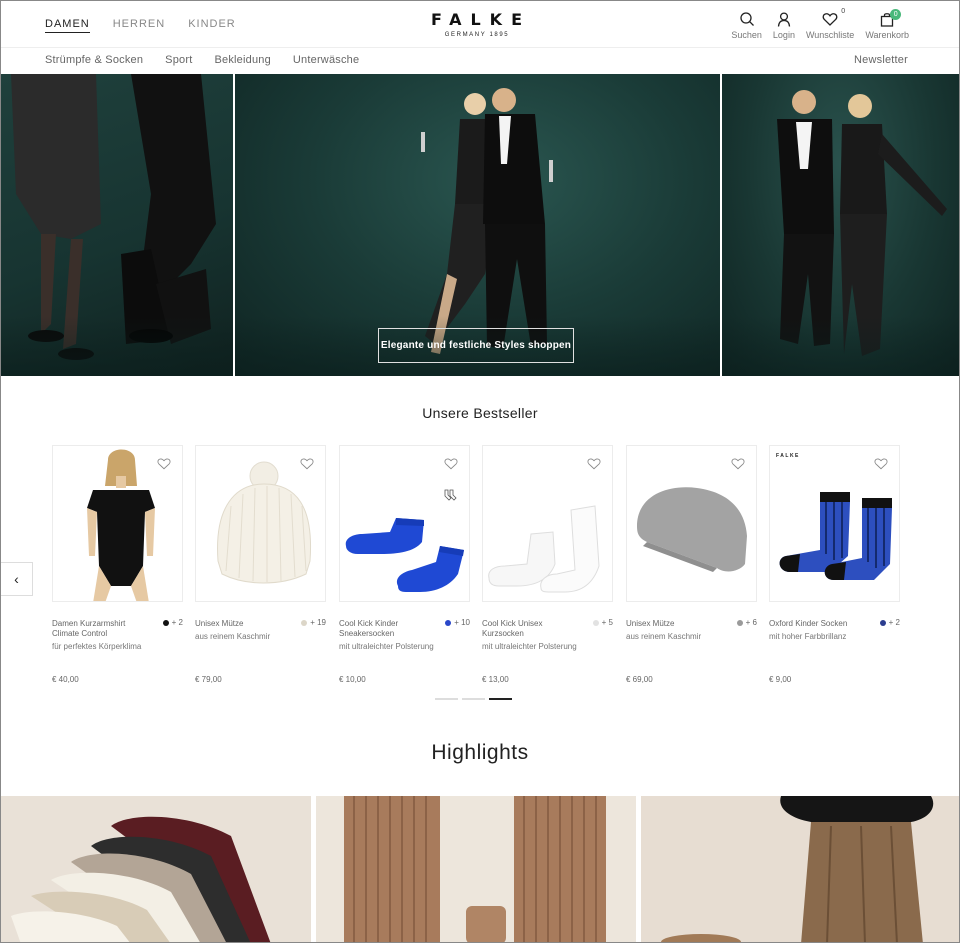 The image size is (960, 943). What do you see at coordinates (480, 413) in the screenshot?
I see `bestseller-title: Unsere Bestseller` at bounding box center [480, 413].